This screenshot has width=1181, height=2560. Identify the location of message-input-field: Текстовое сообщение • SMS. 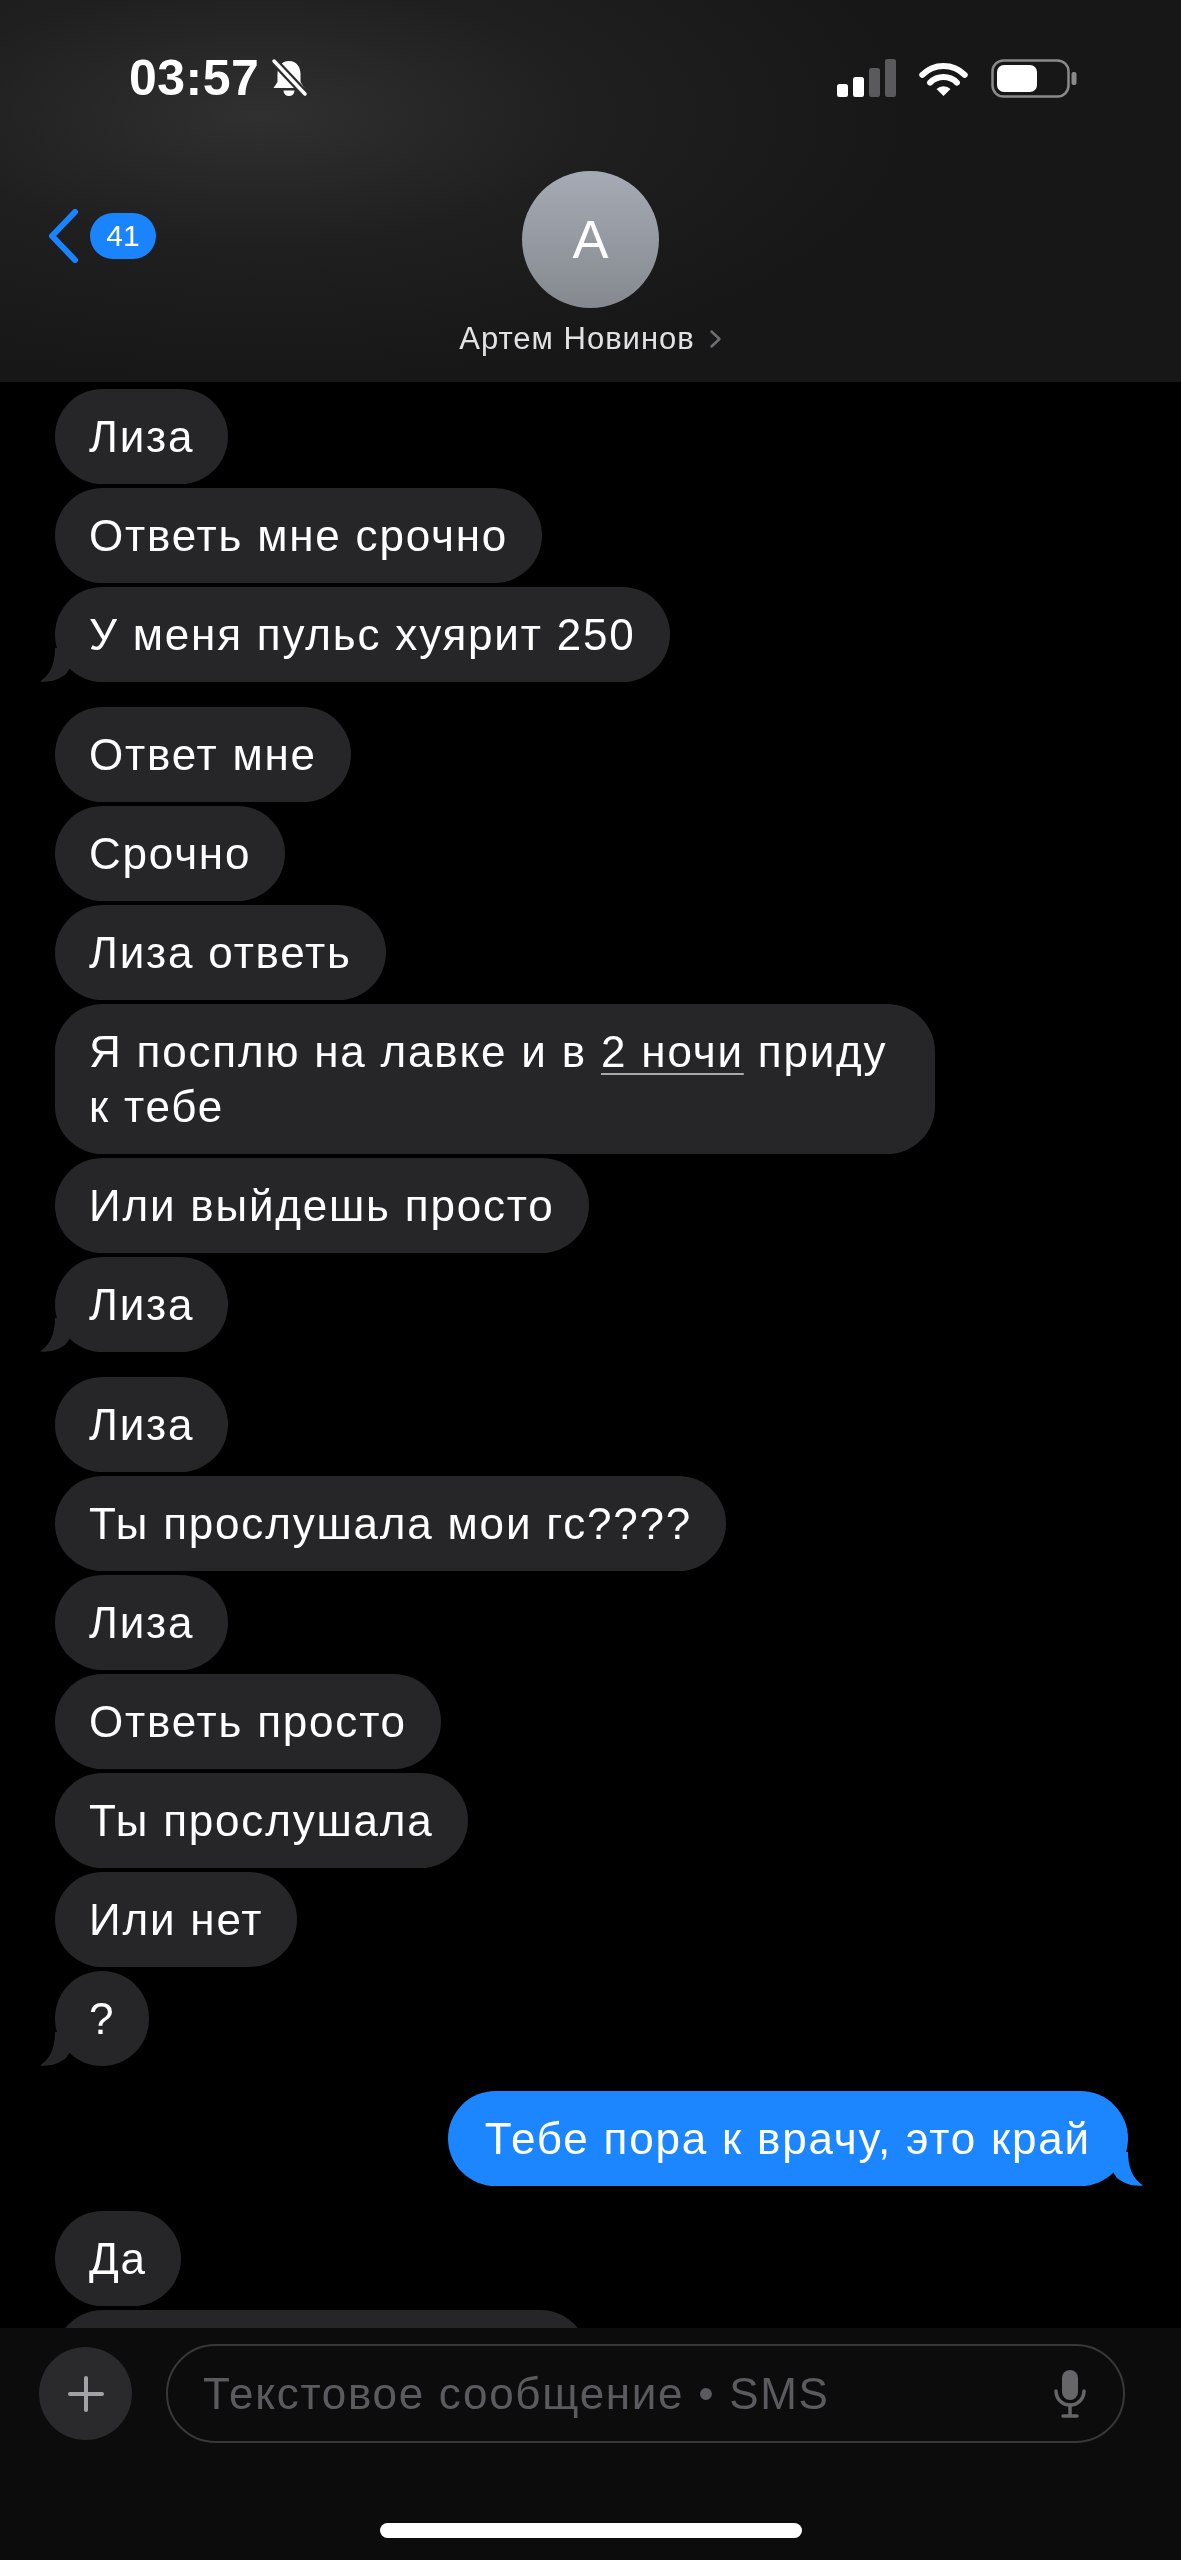
(645, 2393).